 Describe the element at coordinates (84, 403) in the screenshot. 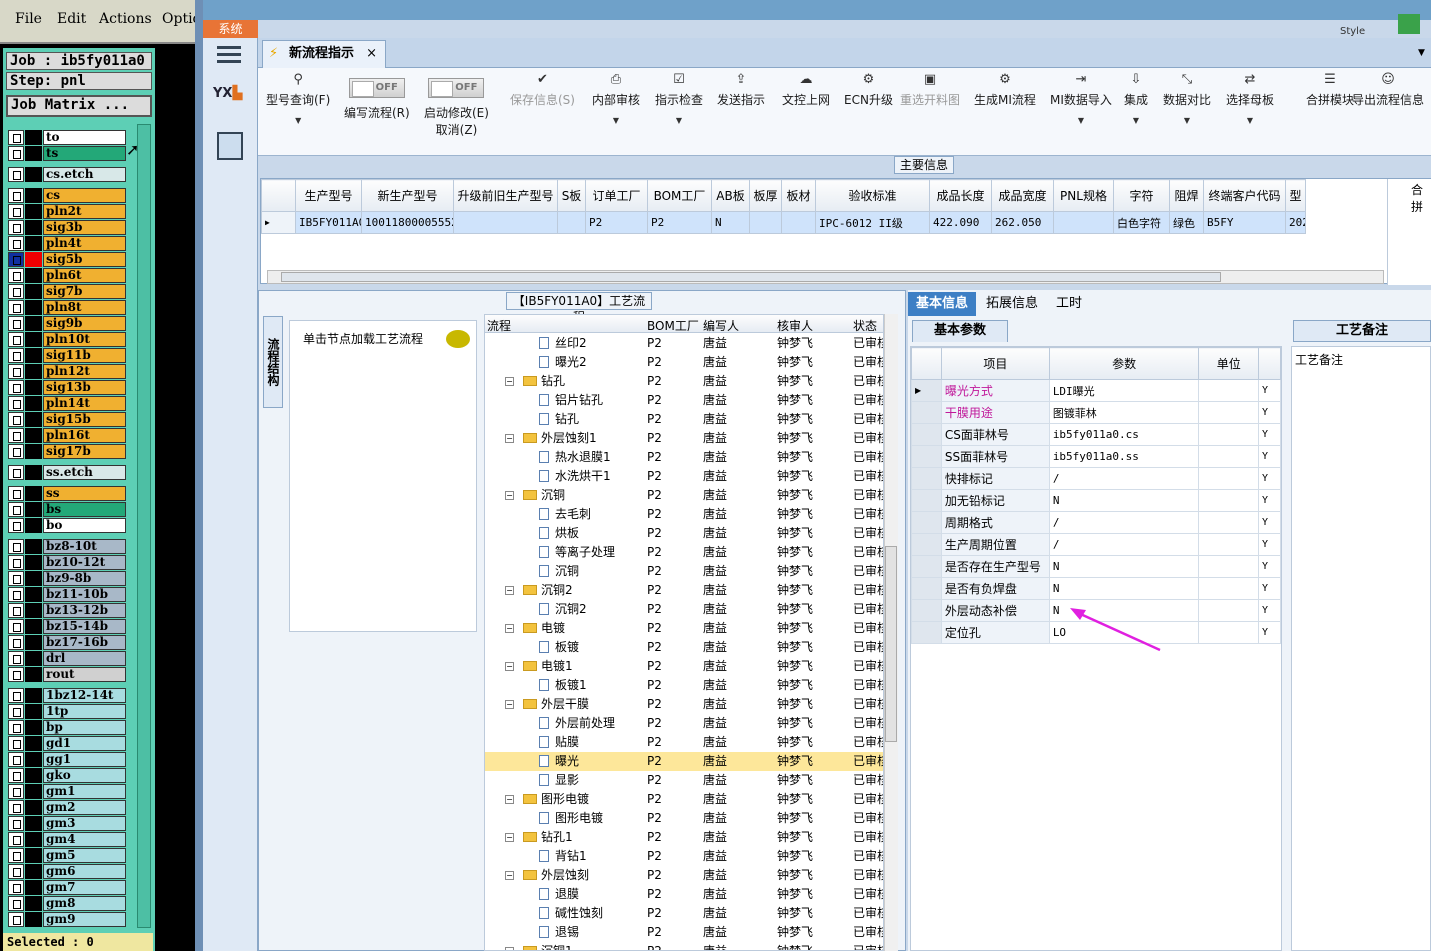

I see `layer-name: pln14t` at that location.